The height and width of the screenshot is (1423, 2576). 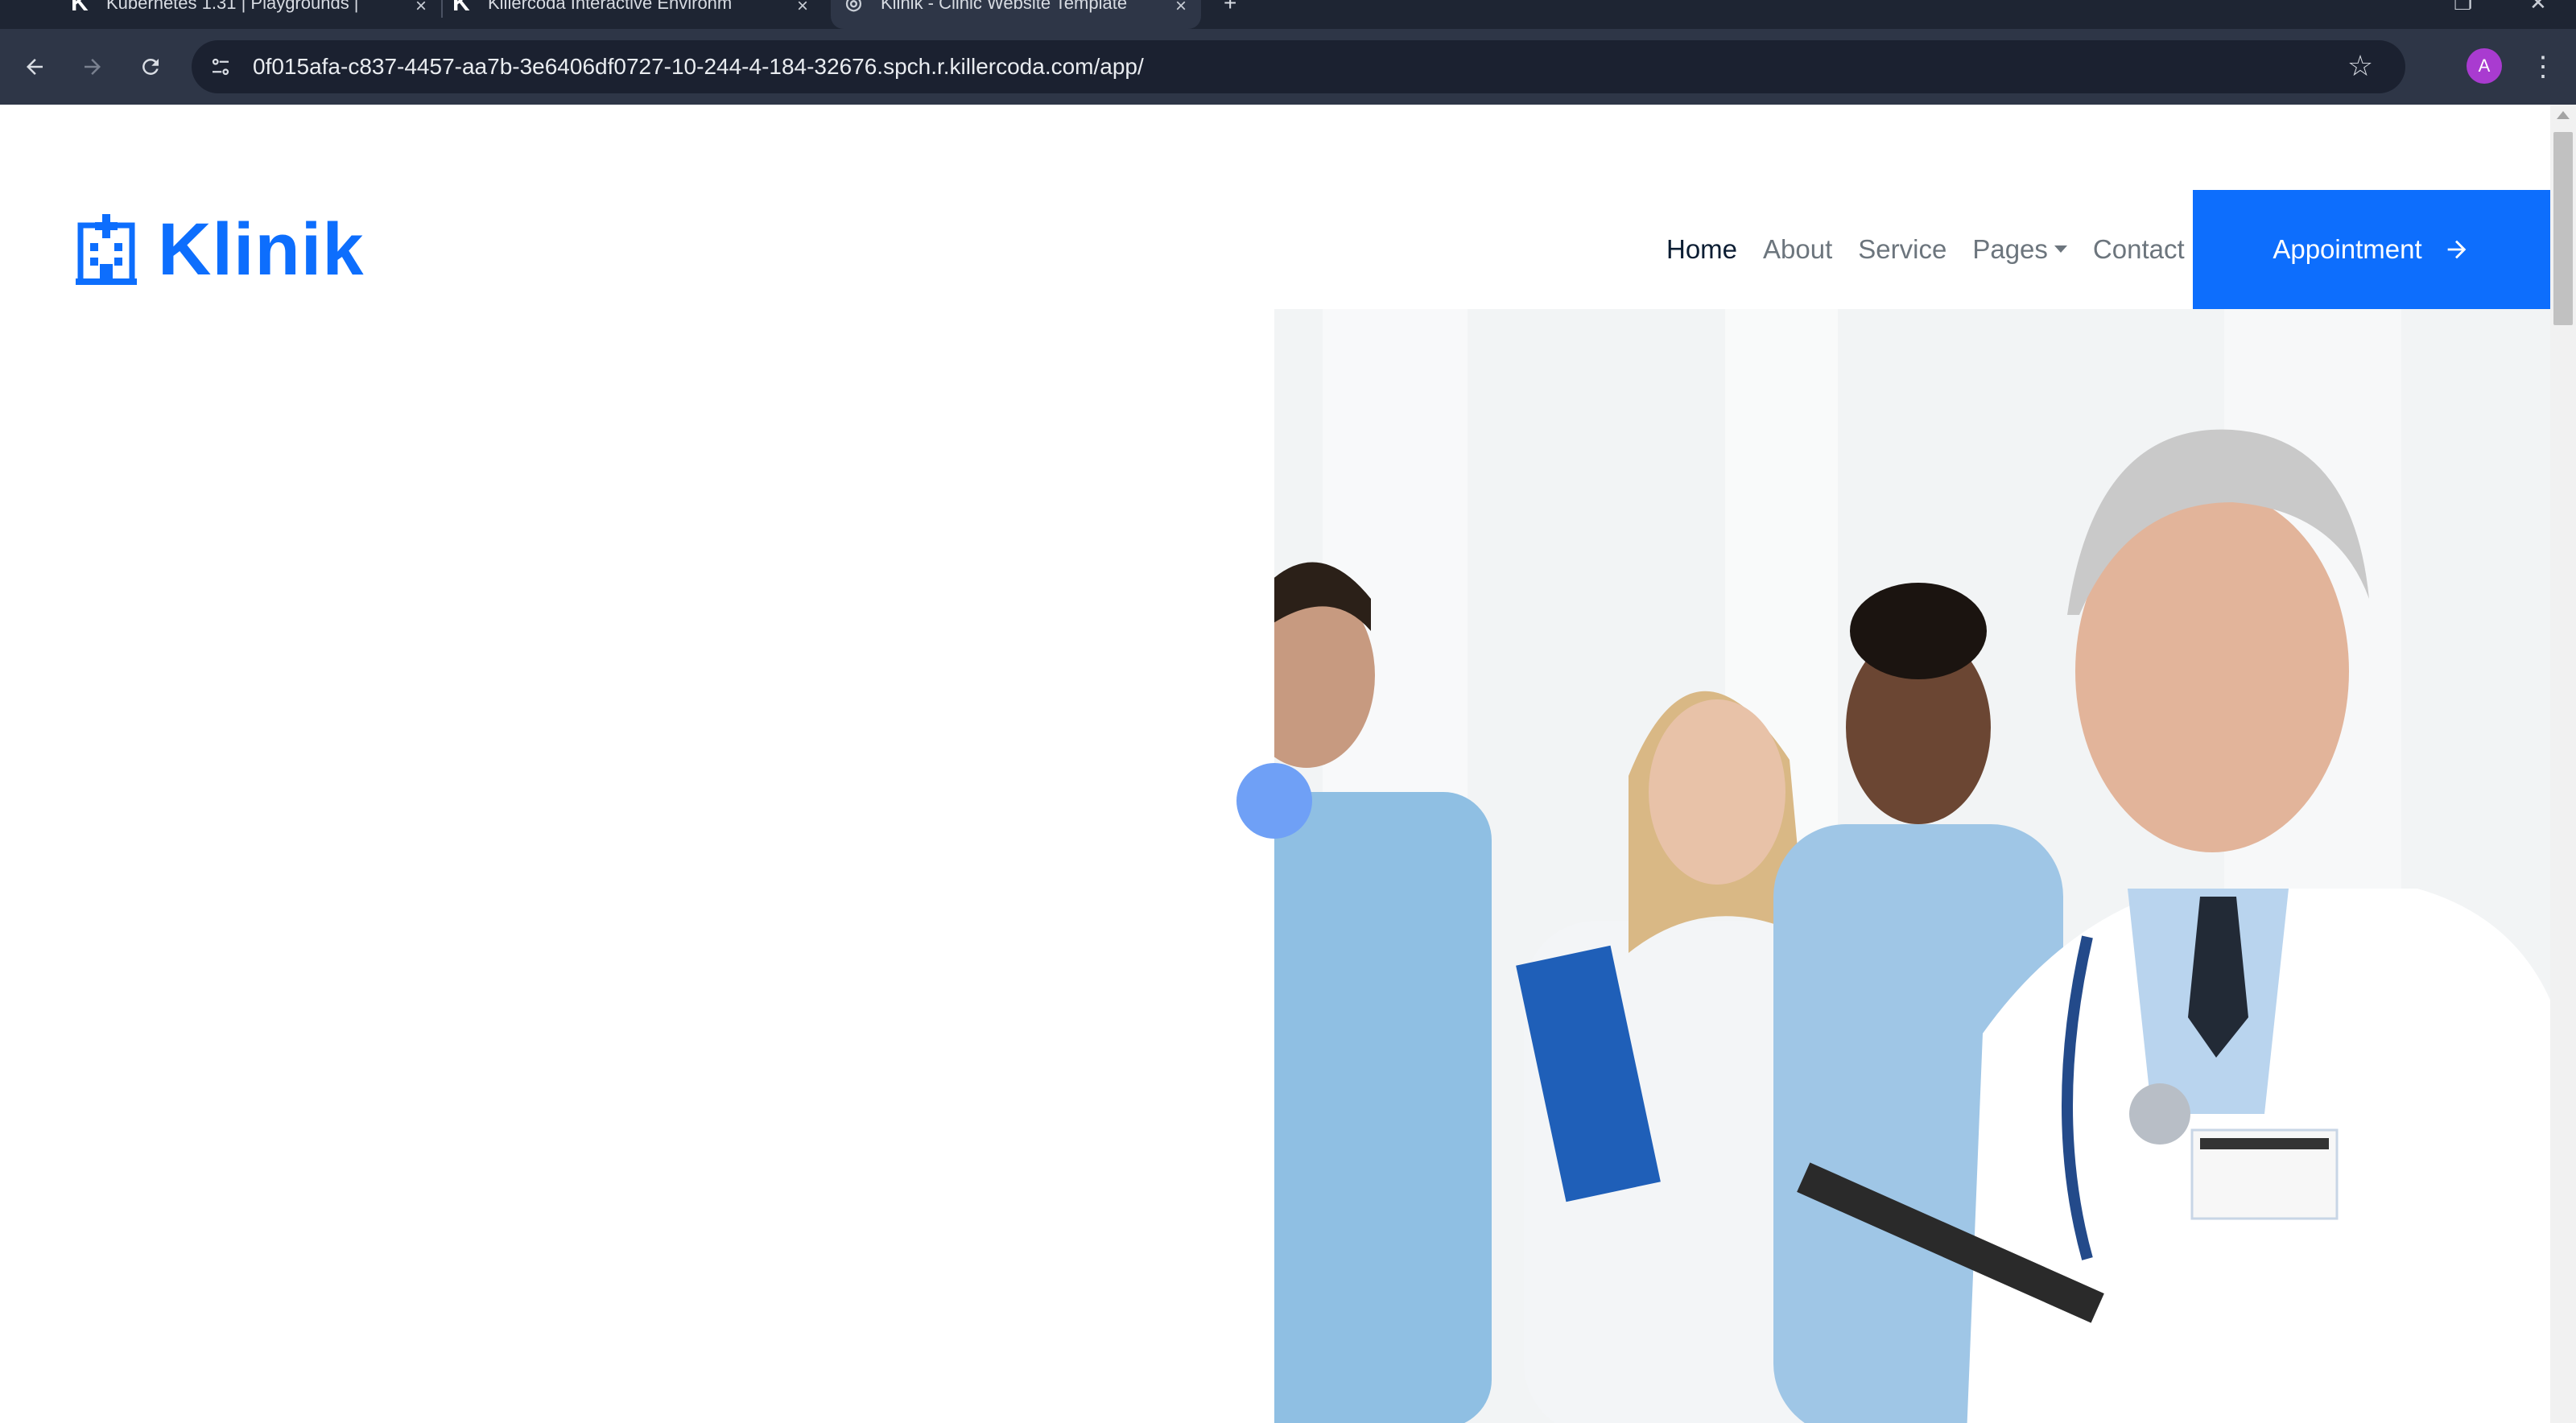 I want to click on browser-tab-klinik: ◎ Klinik - Clinic Website Template ×, so click(x=1016, y=14).